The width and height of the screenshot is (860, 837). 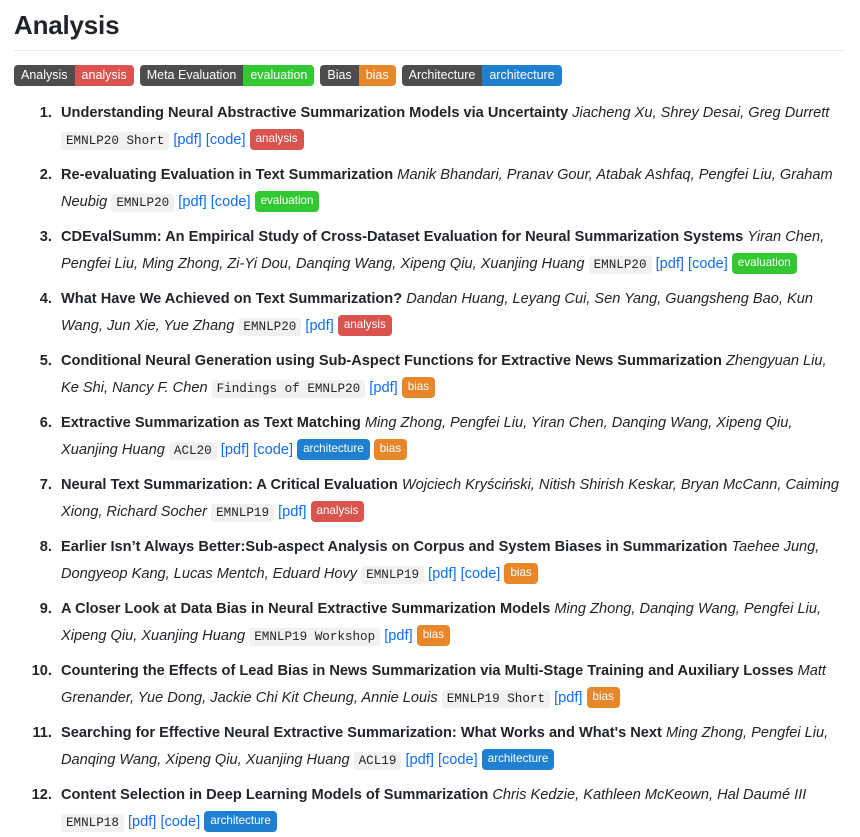 I want to click on tag-filter-key: analysis, so click(x=104, y=75).